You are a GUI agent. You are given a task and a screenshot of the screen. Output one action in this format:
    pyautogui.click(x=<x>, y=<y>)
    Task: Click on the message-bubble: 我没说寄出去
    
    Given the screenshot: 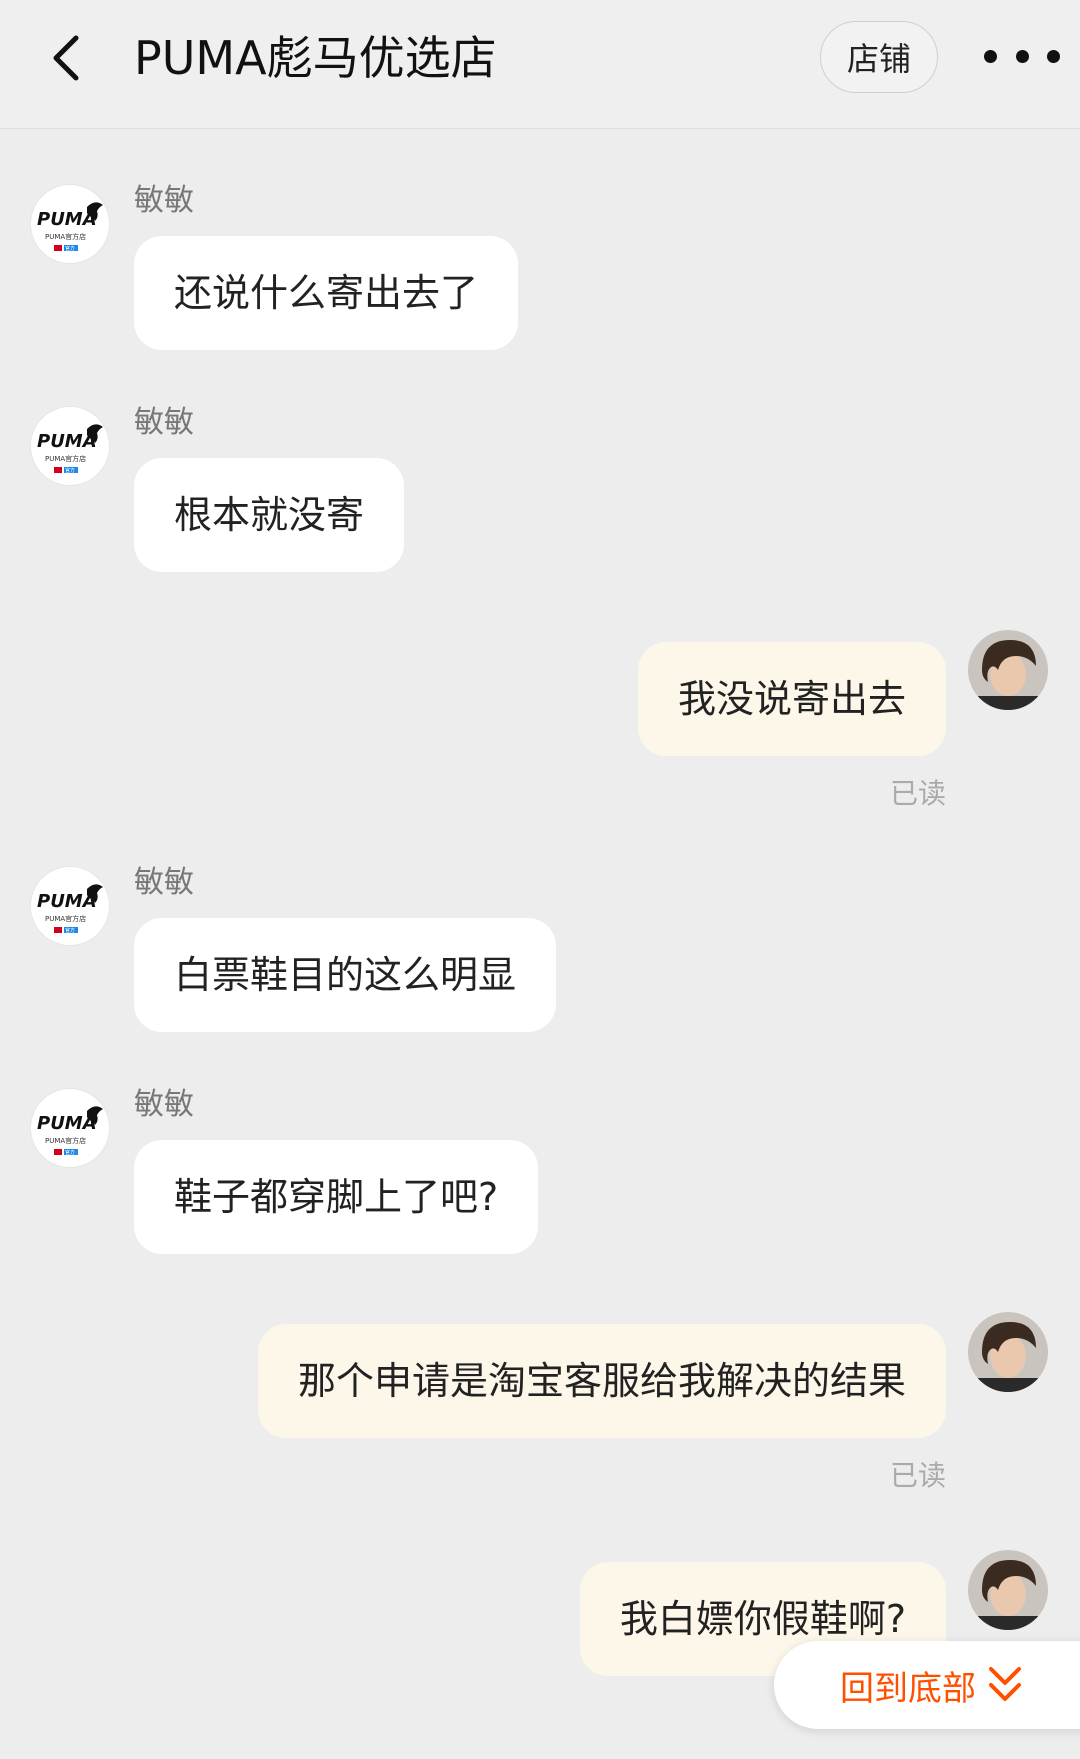 What is the action you would take?
    pyautogui.click(x=791, y=699)
    